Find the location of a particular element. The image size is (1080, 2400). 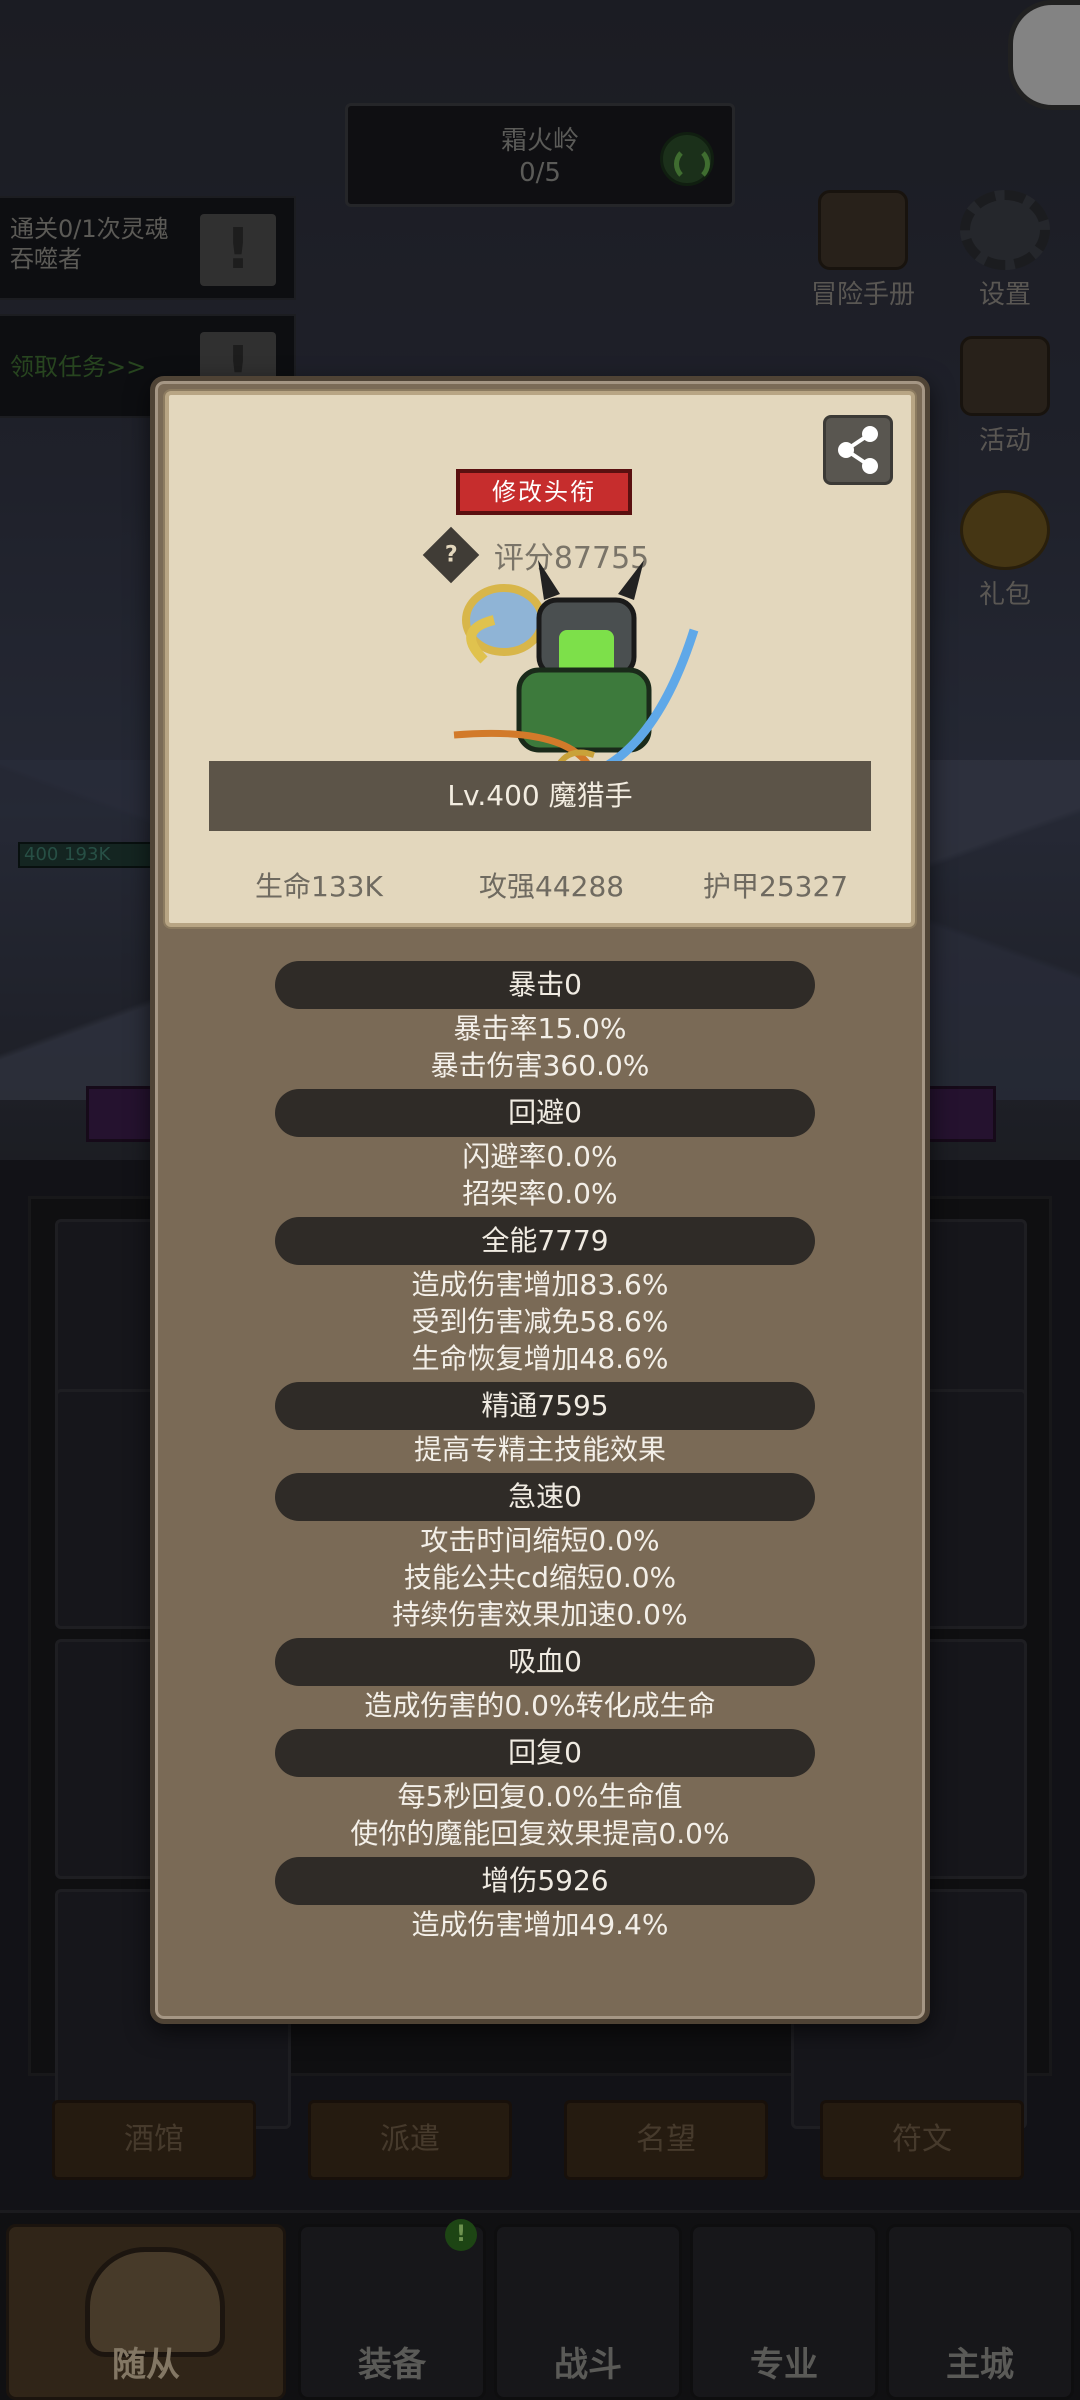

stat-armor: 护甲25327 is located at coordinates (776, 886).